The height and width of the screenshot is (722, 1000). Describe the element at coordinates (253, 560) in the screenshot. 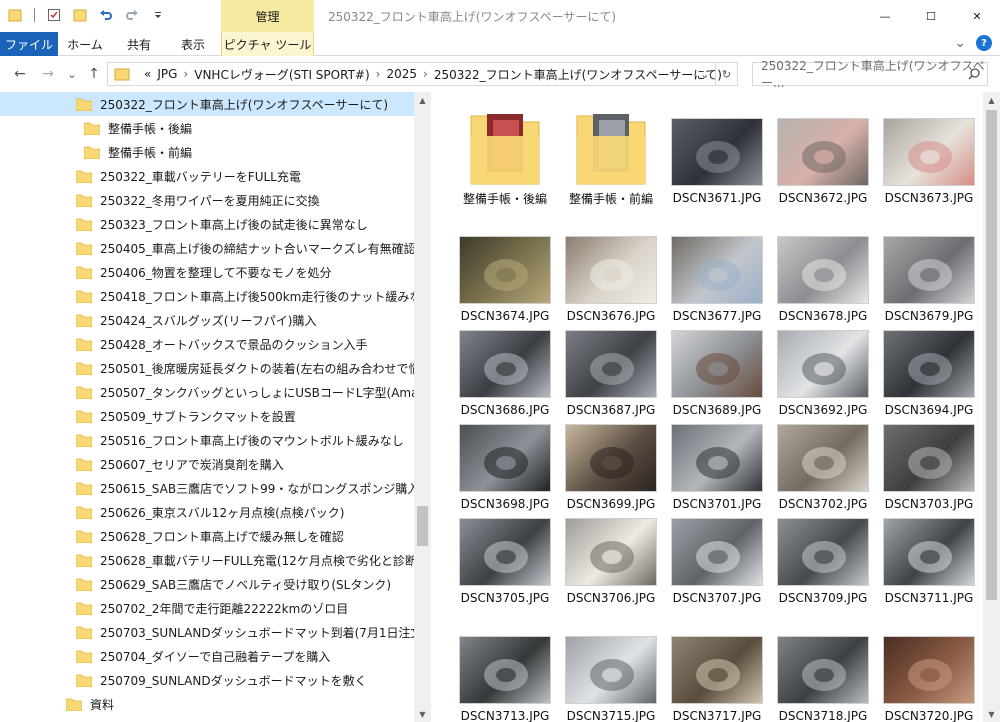

I see `tree-item: 250628_車載バテリーFULL充電(12ケ月点検で劣化と診断されて)` at that location.